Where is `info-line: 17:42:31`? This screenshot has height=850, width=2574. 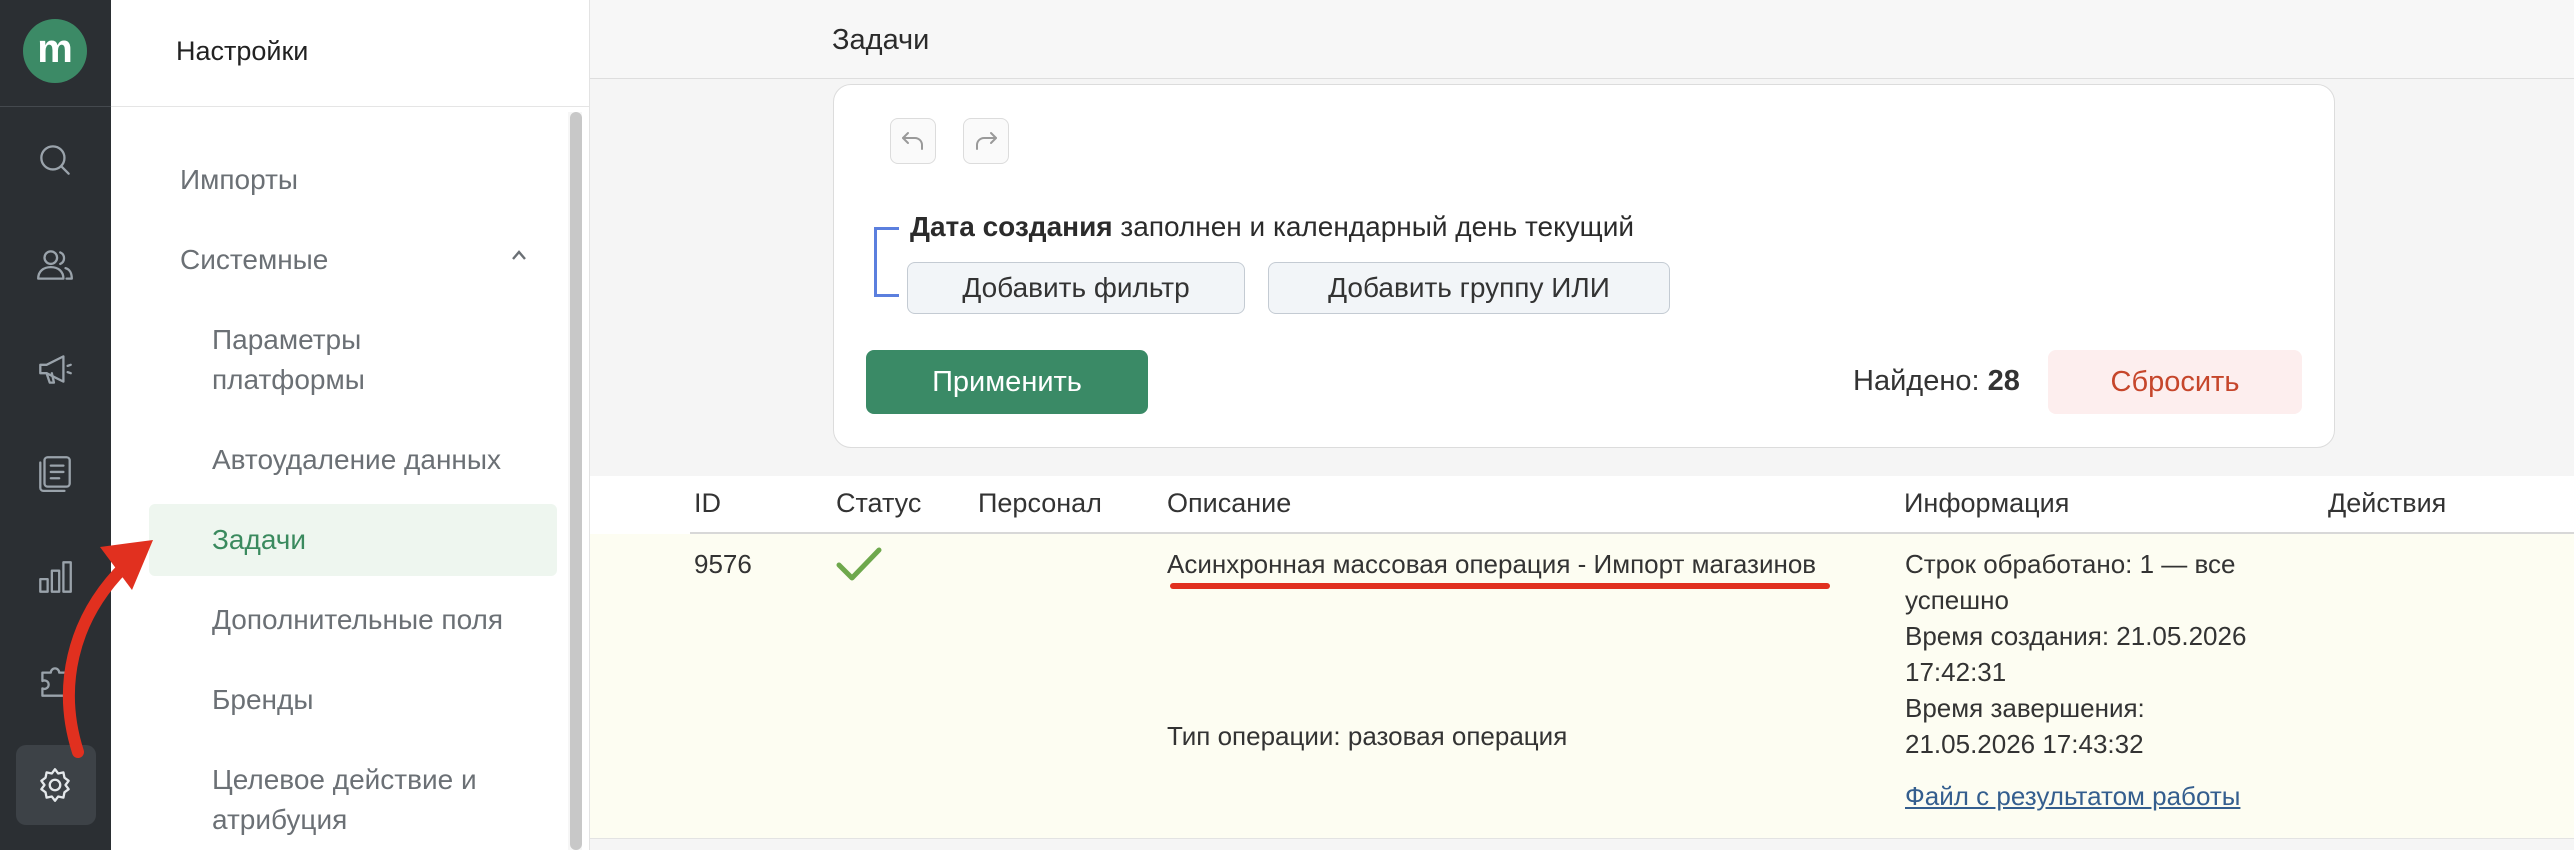 info-line: 17:42:31 is located at coordinates (1956, 672).